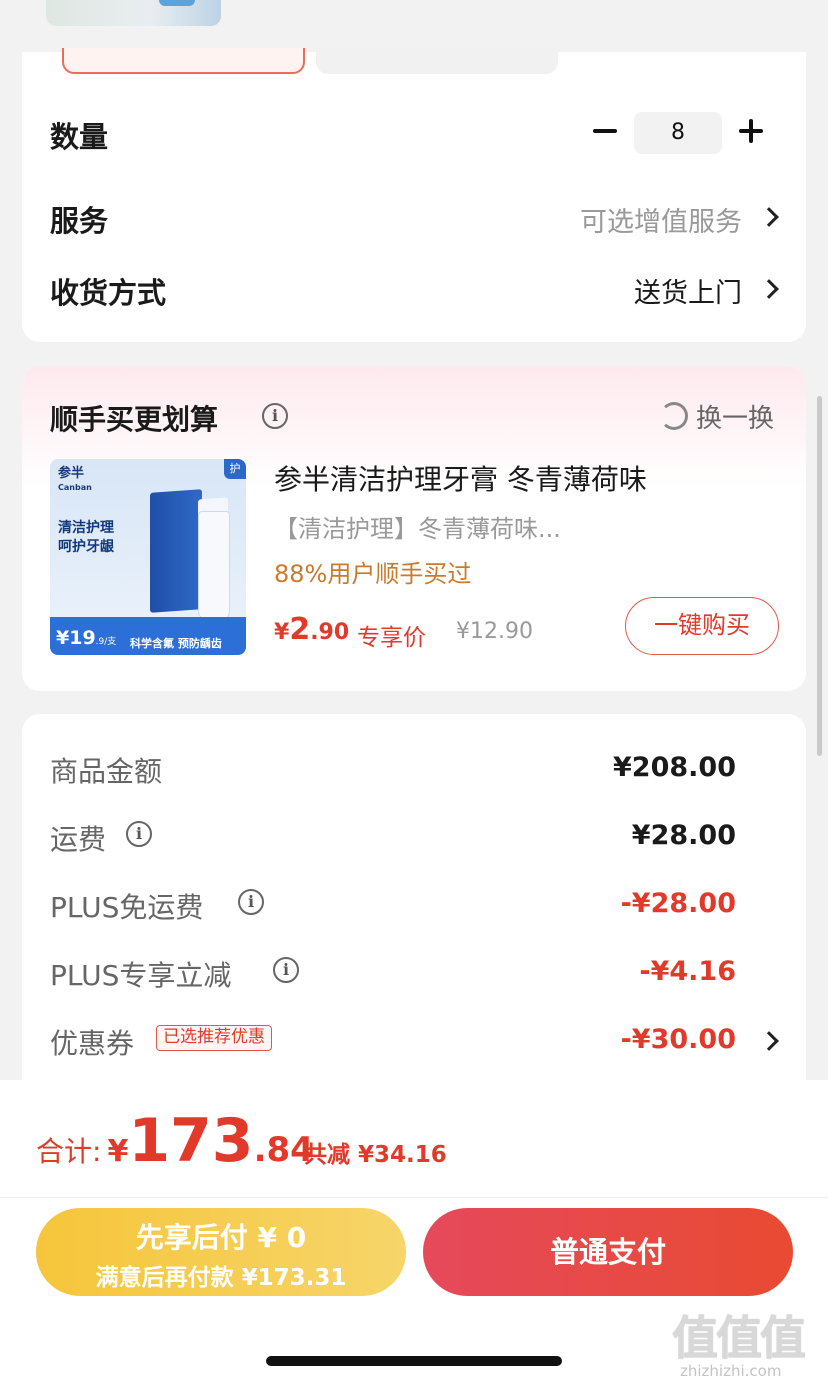 The height and width of the screenshot is (1385, 828). What do you see at coordinates (739, 1345) in the screenshot?
I see `site-watermark: 值值值 zhizhizhi.com` at bounding box center [739, 1345].